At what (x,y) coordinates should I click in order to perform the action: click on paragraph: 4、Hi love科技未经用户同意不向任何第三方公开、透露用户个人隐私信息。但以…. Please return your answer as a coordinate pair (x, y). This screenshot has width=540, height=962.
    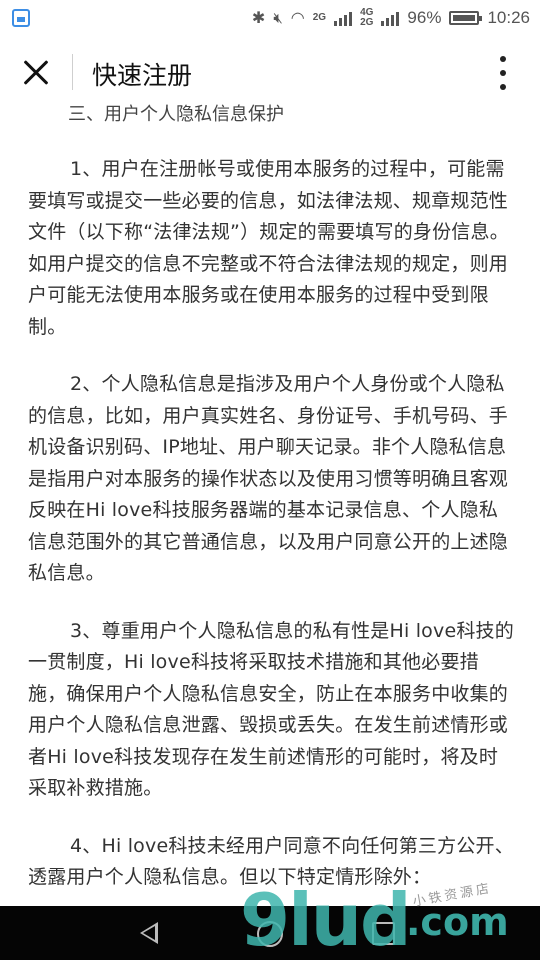
    Looking at the image, I should click on (271, 861).